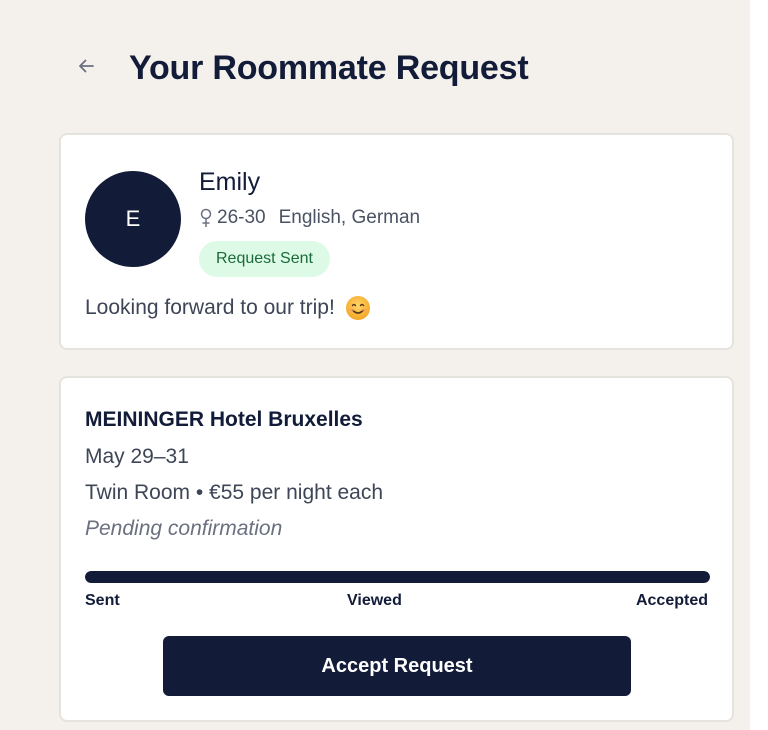  What do you see at coordinates (671, 600) in the screenshot?
I see `step-accepted: Accepted` at bounding box center [671, 600].